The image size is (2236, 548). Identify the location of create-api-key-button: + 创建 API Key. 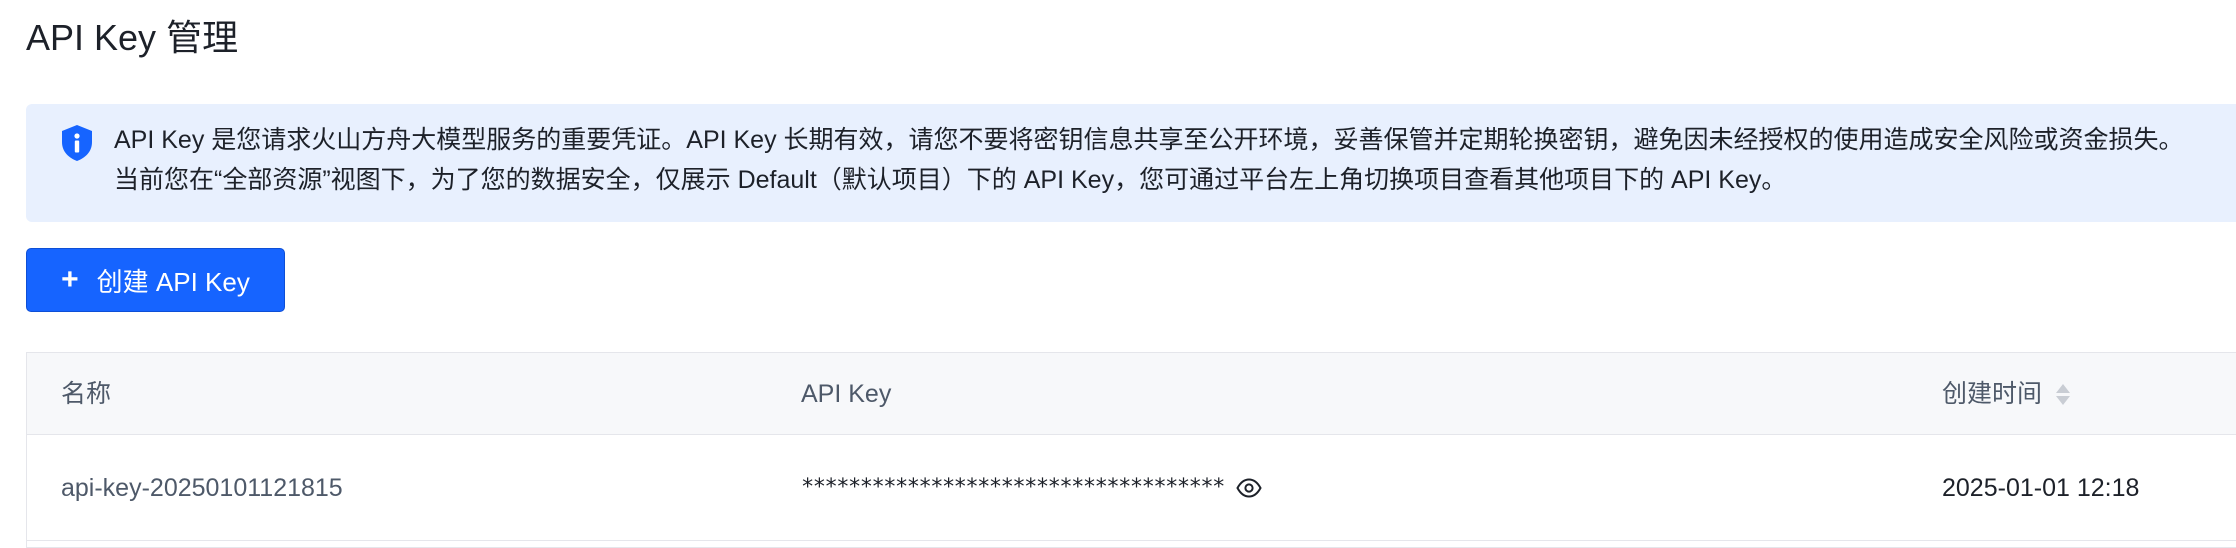
(155, 280).